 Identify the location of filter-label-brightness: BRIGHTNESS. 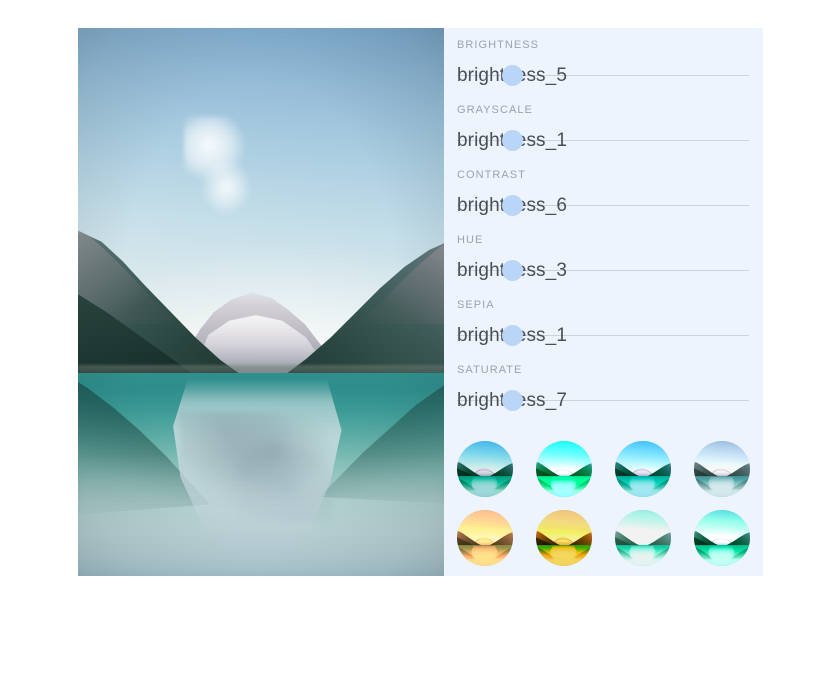
(498, 45).